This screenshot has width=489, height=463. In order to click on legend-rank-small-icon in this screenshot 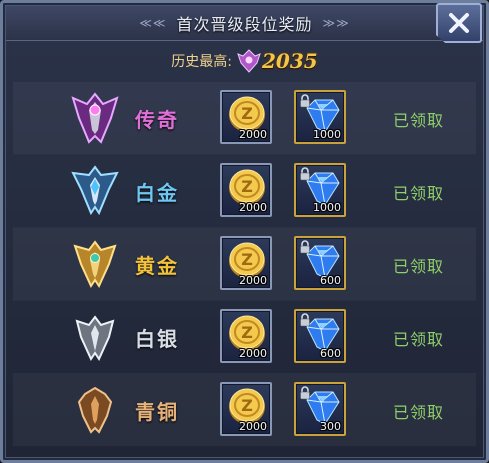, I will do `click(249, 61)`.